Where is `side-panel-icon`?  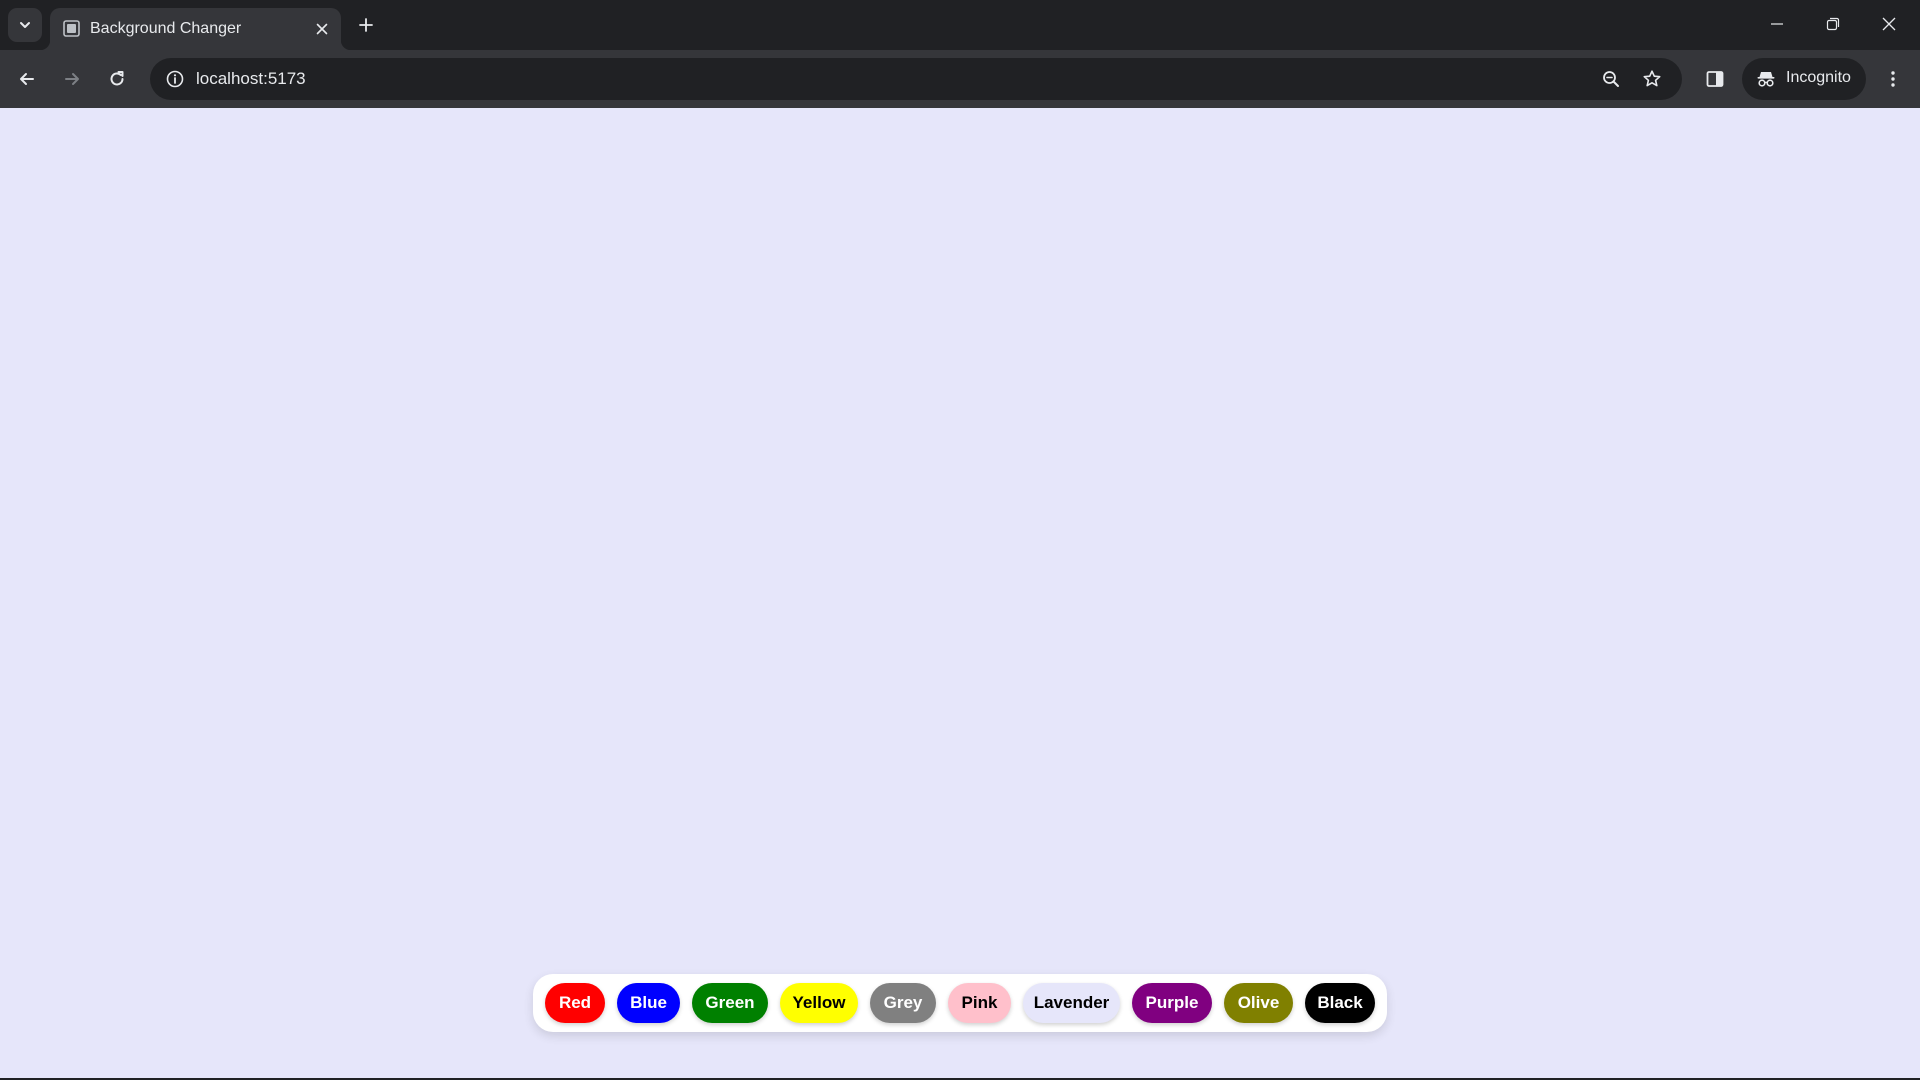 side-panel-icon is located at coordinates (1715, 79).